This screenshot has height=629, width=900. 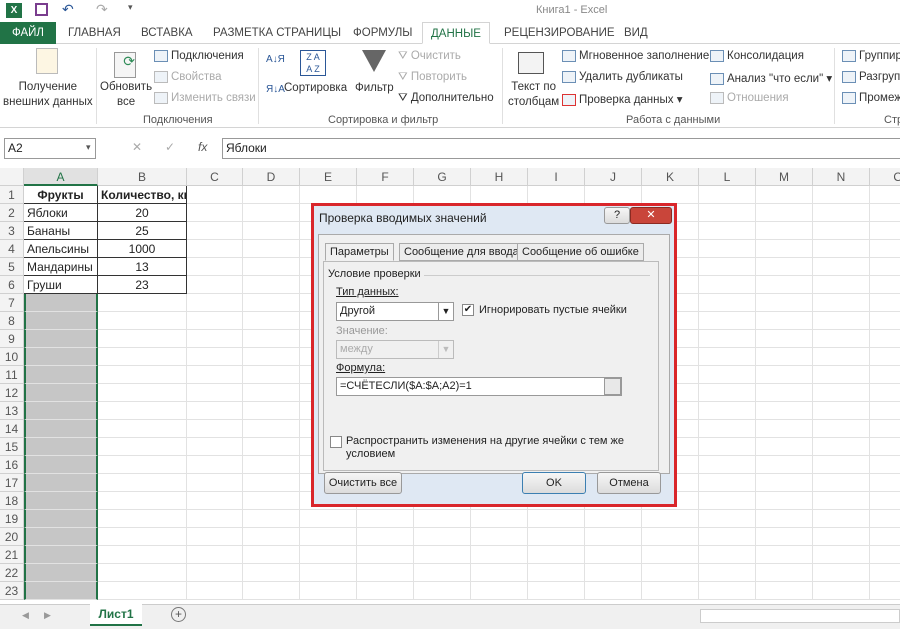 What do you see at coordinates (277, 33) in the screenshot?
I see `tab-page-layout: РАЗМЕТКА СТРАНИЦЫ` at bounding box center [277, 33].